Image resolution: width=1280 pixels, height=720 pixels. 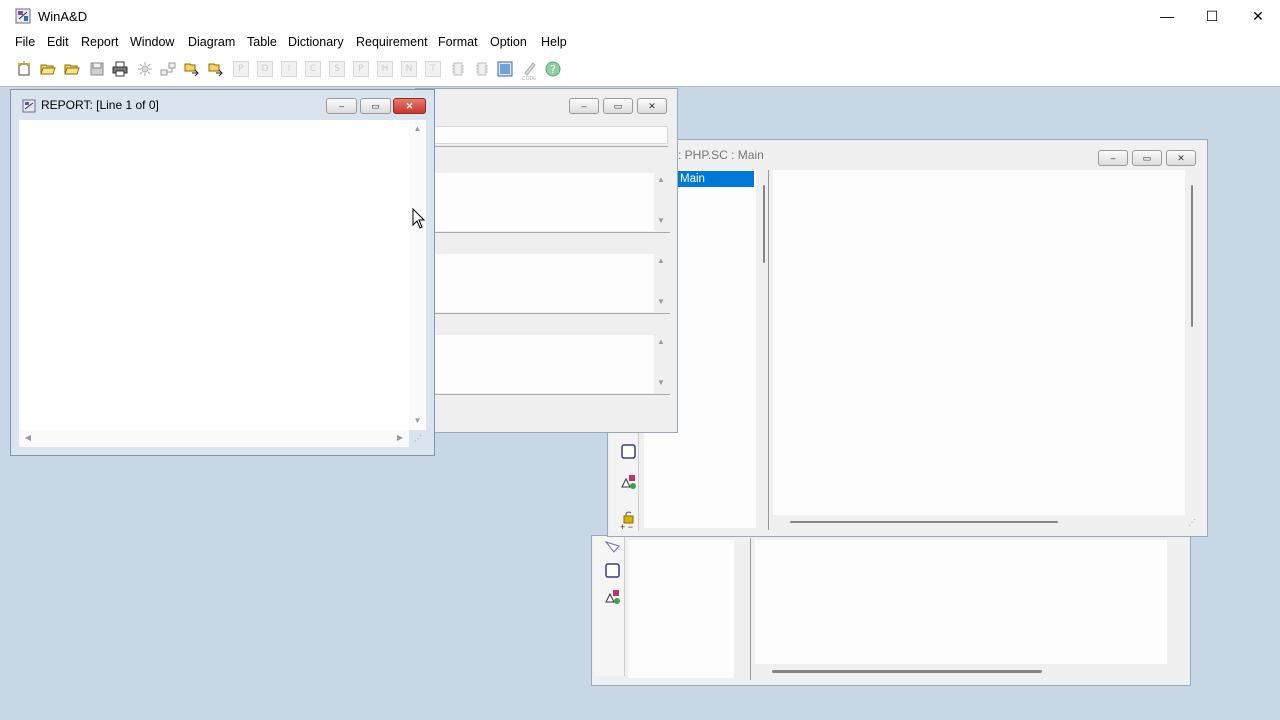 I want to click on report-minimize-button: –, so click(x=341, y=106).